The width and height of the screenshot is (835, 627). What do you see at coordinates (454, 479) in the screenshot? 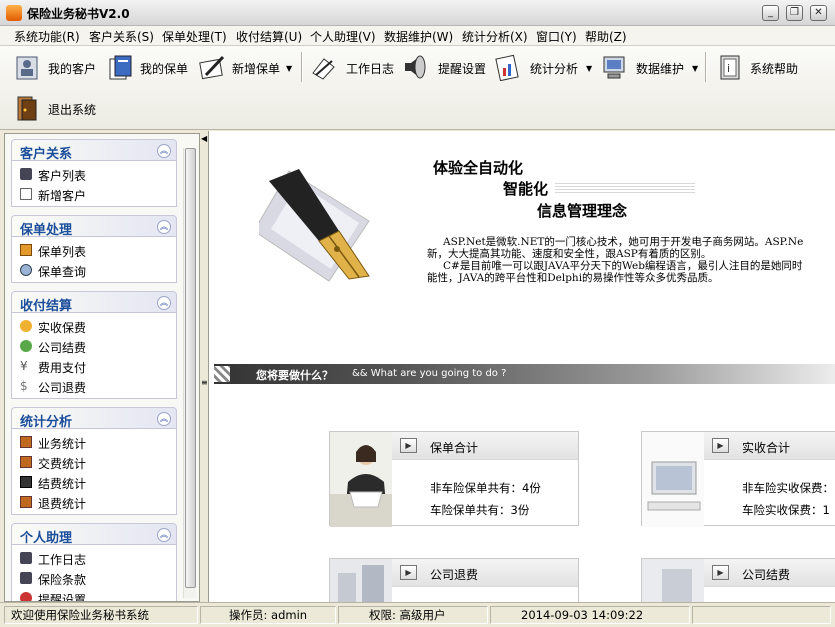
I see `policy-summary-card: ▶ 保单合计 非车险保单共有：4份 车险保单共有：3份` at bounding box center [454, 479].